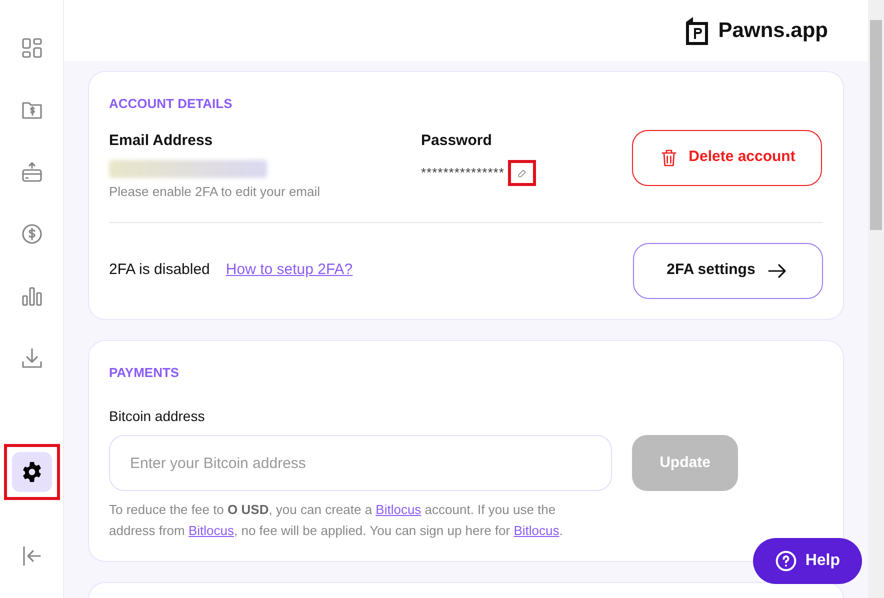  What do you see at coordinates (728, 270) in the screenshot?
I see `2fa-settings-button: 2FA settings` at bounding box center [728, 270].